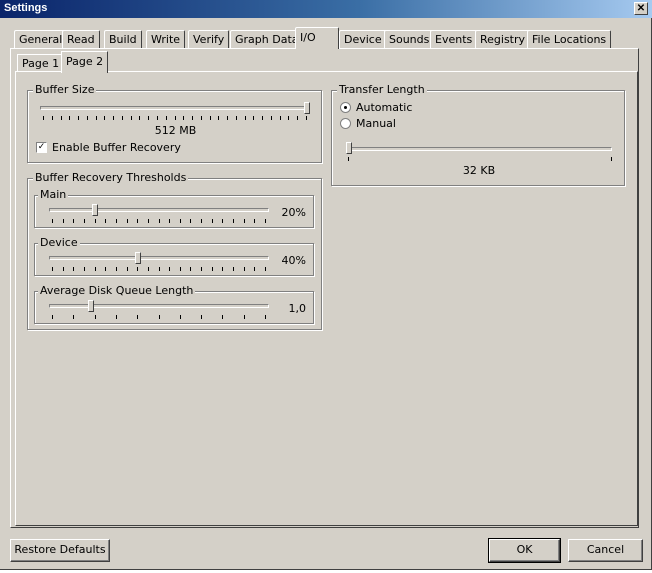 The height and width of the screenshot is (573, 652). I want to click on tab-general: General, so click(41, 39).